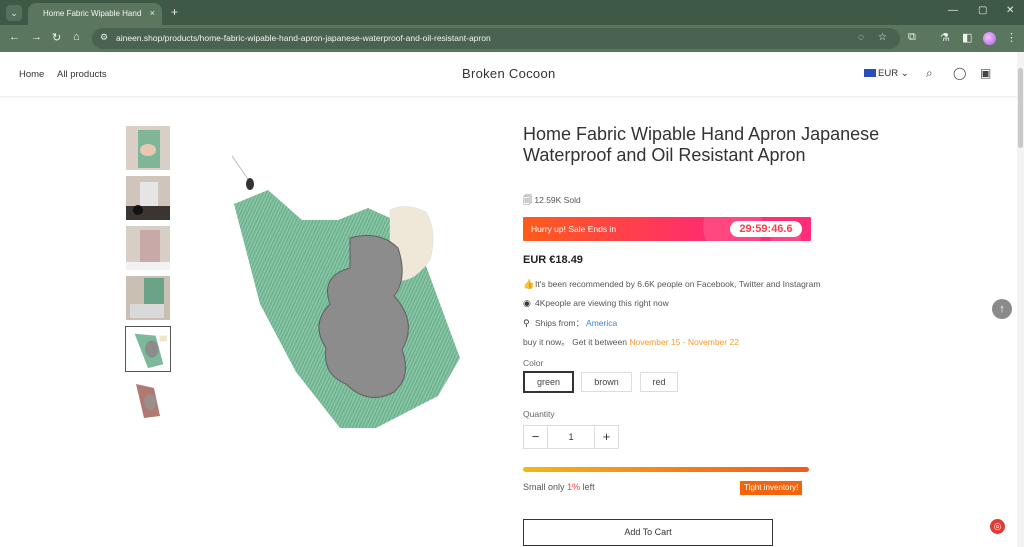 This screenshot has width=1024, height=547. Describe the element at coordinates (667, 229) in the screenshot. I see `sale-countdown-banner: Hurry up! Sale Ends in 29:59:46.6` at that location.